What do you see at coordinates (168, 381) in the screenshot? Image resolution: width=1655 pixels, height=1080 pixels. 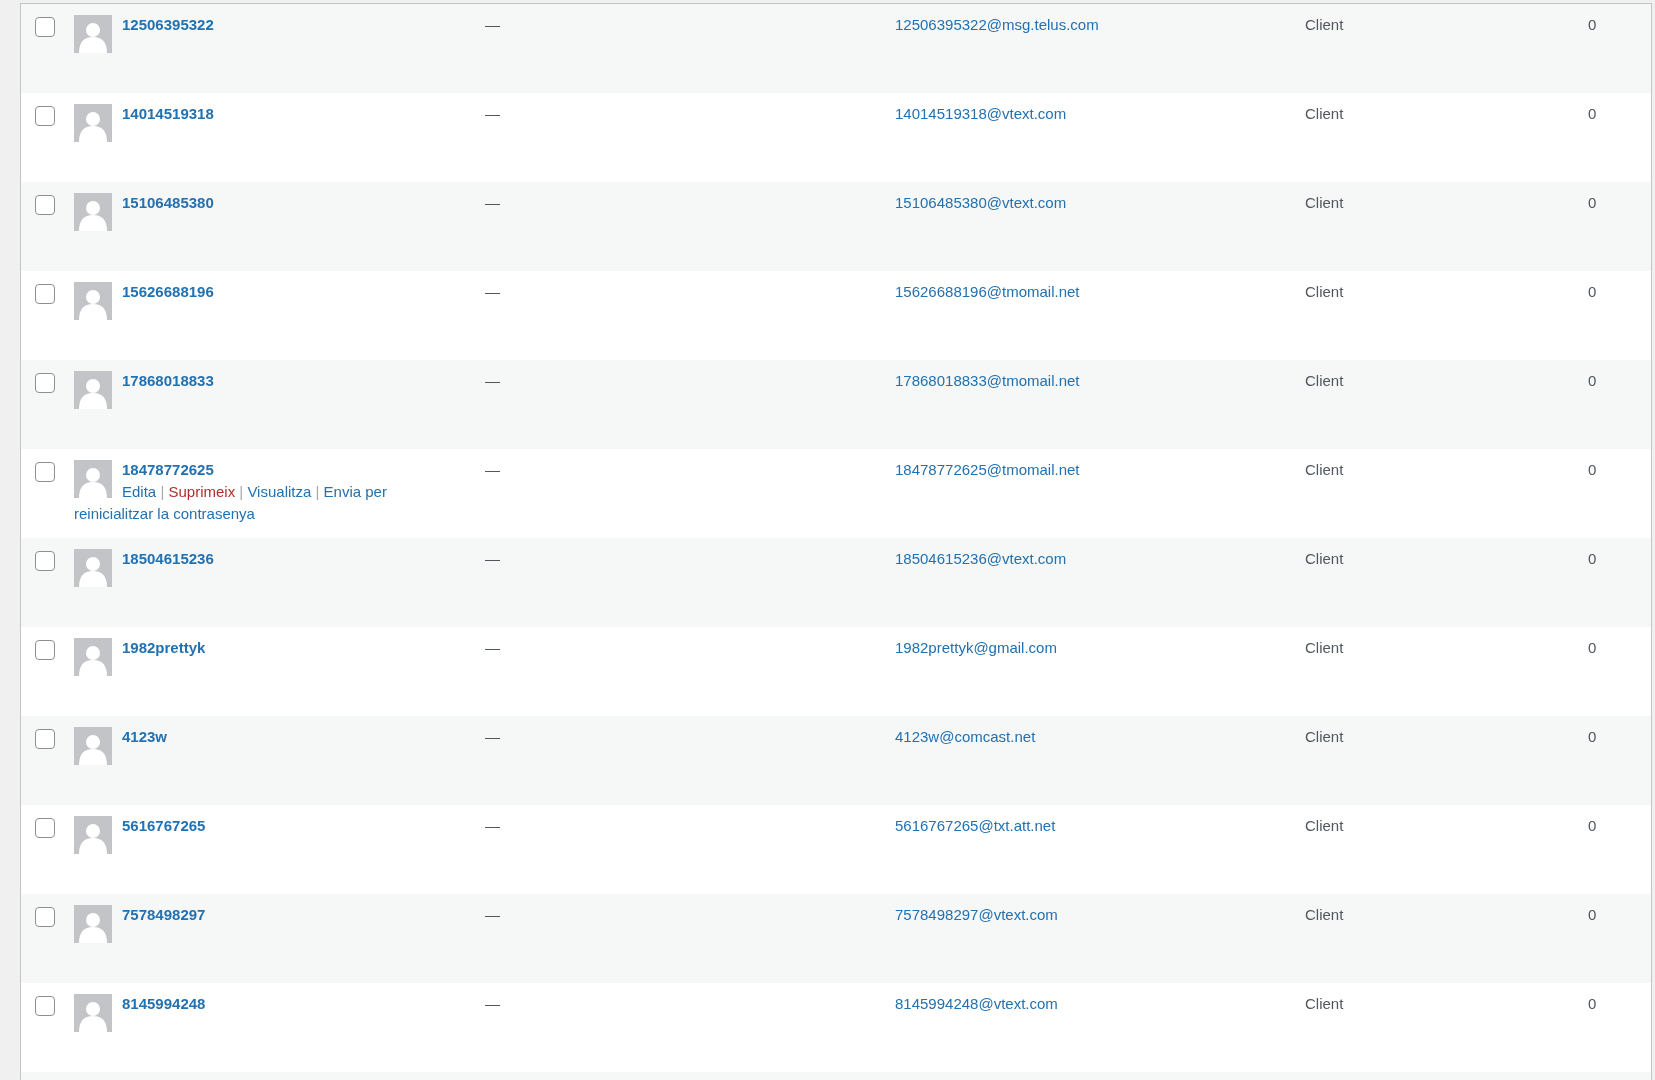 I see `username-link: 17868018833` at bounding box center [168, 381].